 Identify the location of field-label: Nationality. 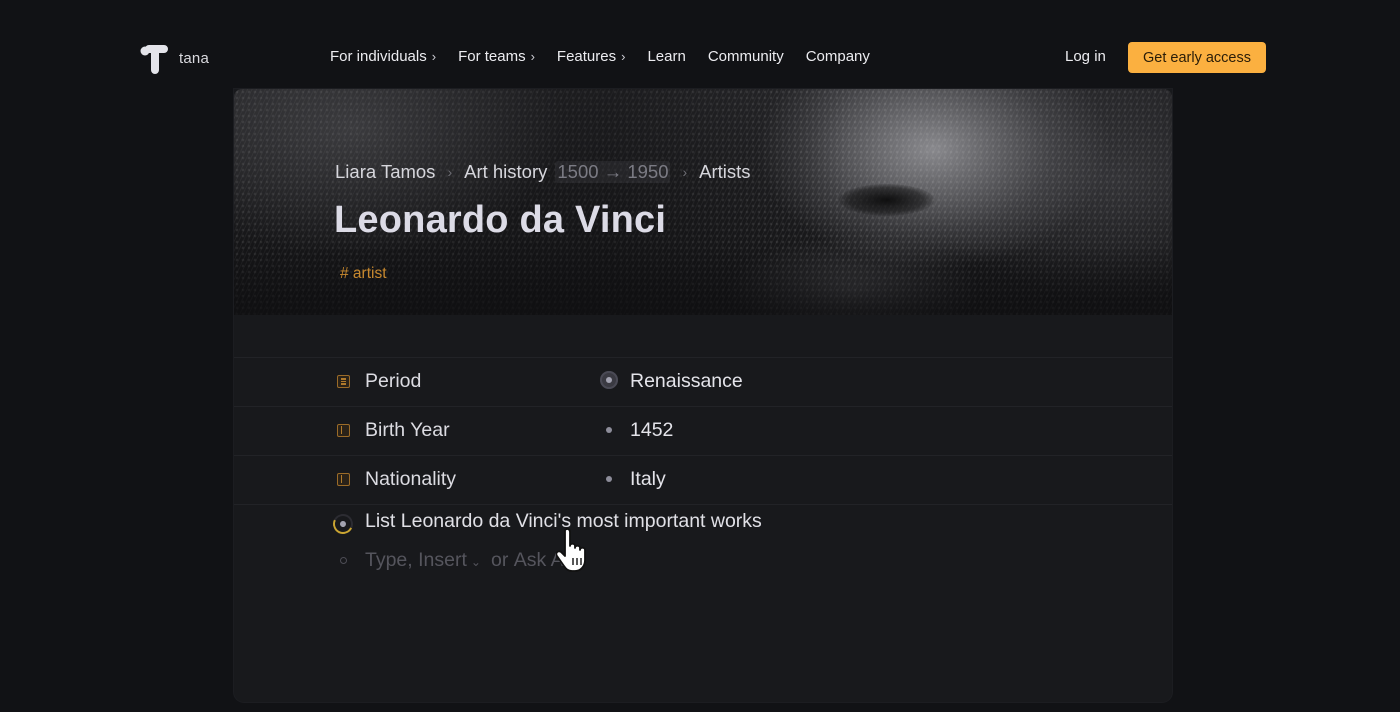
(410, 479).